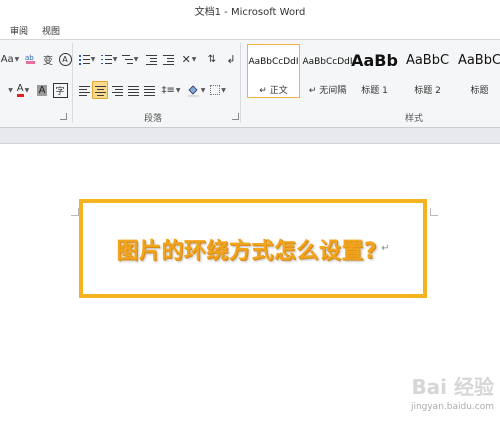 This screenshot has width=500, height=425. Describe the element at coordinates (7, 59) in the screenshot. I see `change-case-label: Aa` at that location.